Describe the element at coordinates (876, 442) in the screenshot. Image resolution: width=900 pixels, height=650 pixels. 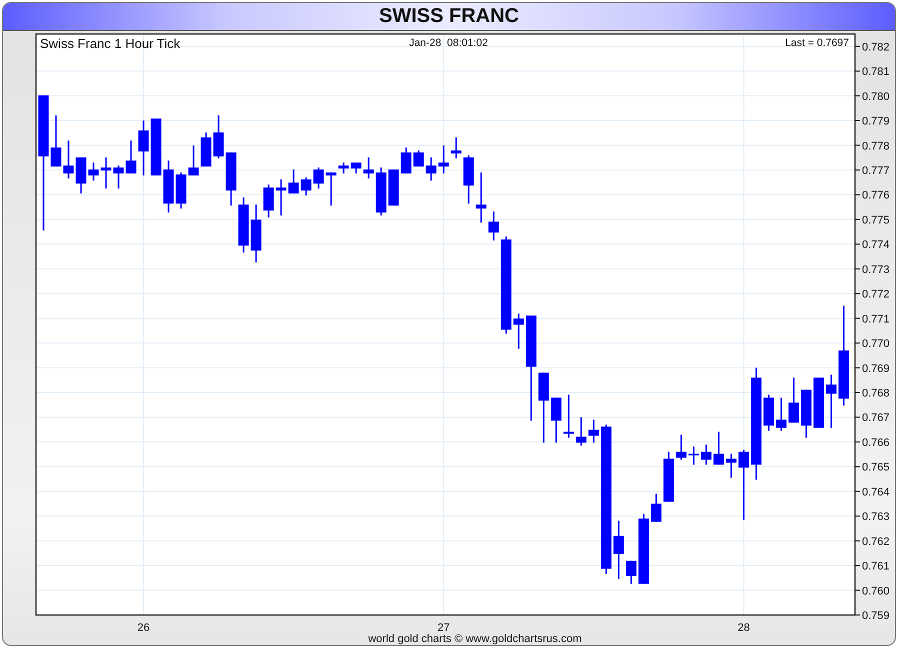
I see `y-axis-label: 0.766` at that location.